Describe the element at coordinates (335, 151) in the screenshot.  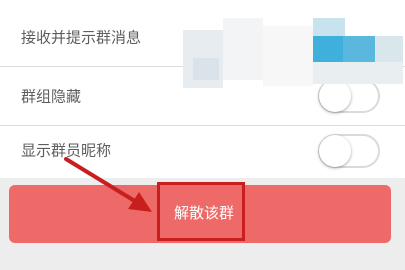
I see `toggle-knob` at that location.